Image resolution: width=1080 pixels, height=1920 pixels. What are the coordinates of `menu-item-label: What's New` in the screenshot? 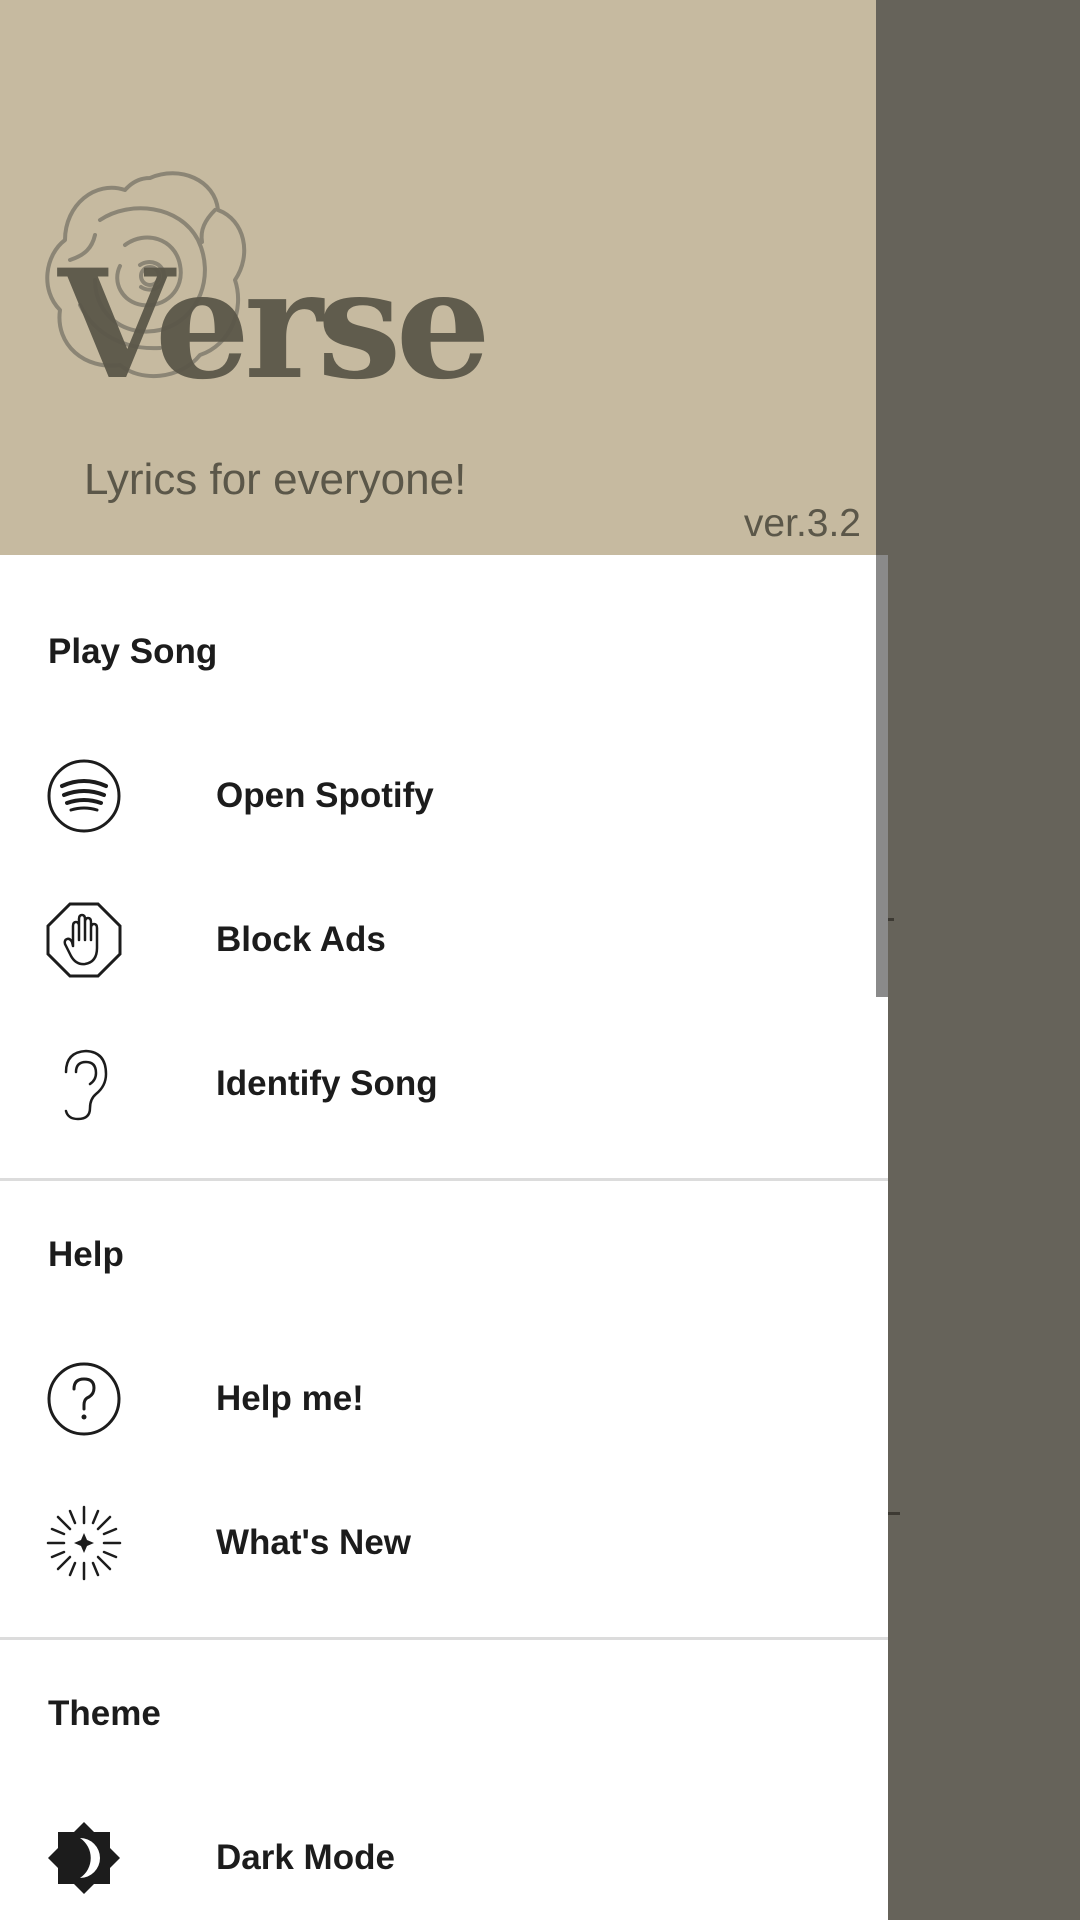 It's located at (314, 1542).